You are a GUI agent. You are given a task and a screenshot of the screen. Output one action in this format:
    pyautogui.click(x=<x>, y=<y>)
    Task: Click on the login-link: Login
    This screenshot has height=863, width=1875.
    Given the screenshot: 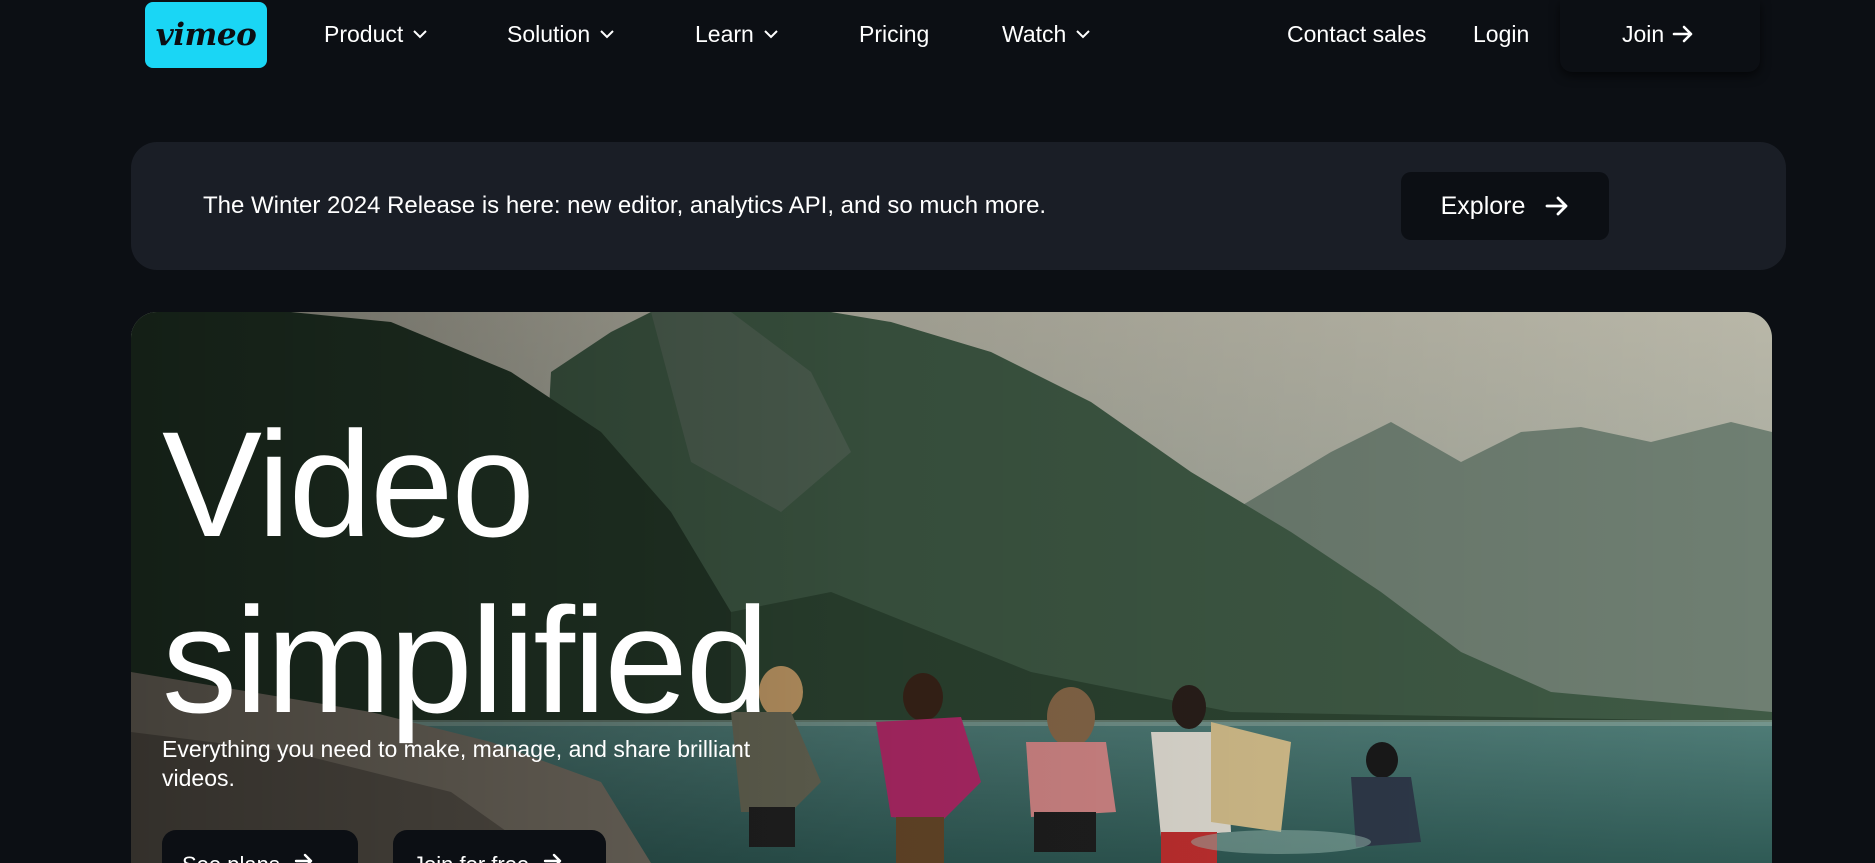 What is the action you would take?
    pyautogui.click(x=1501, y=34)
    